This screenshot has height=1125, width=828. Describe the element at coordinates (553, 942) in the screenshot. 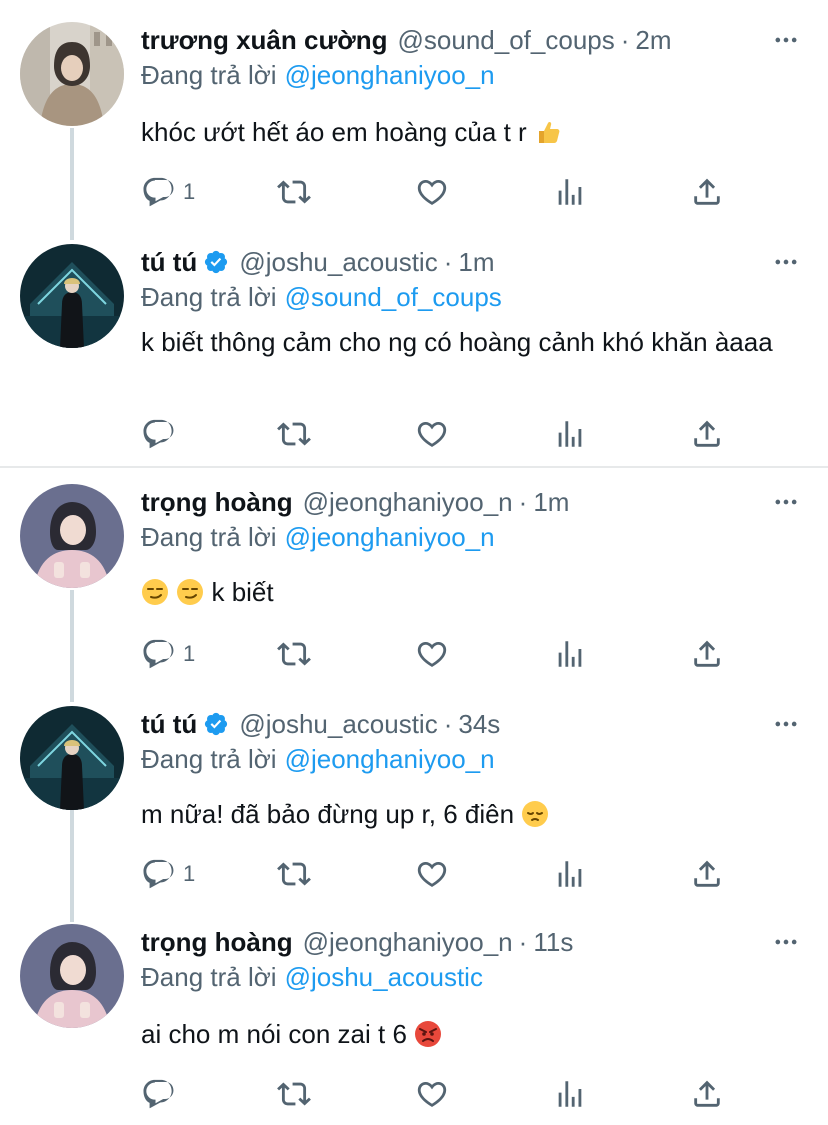

I see `timestamp: 11s` at that location.